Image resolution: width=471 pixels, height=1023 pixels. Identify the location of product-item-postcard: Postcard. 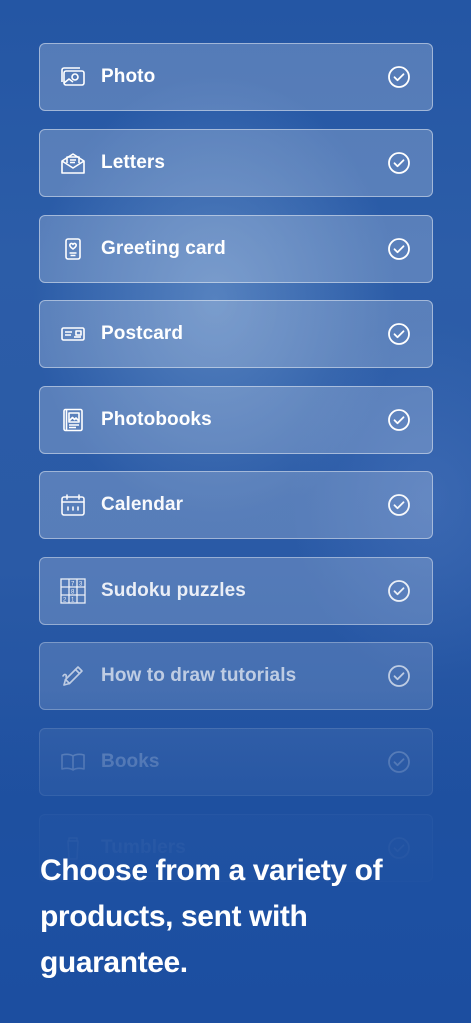
(236, 334).